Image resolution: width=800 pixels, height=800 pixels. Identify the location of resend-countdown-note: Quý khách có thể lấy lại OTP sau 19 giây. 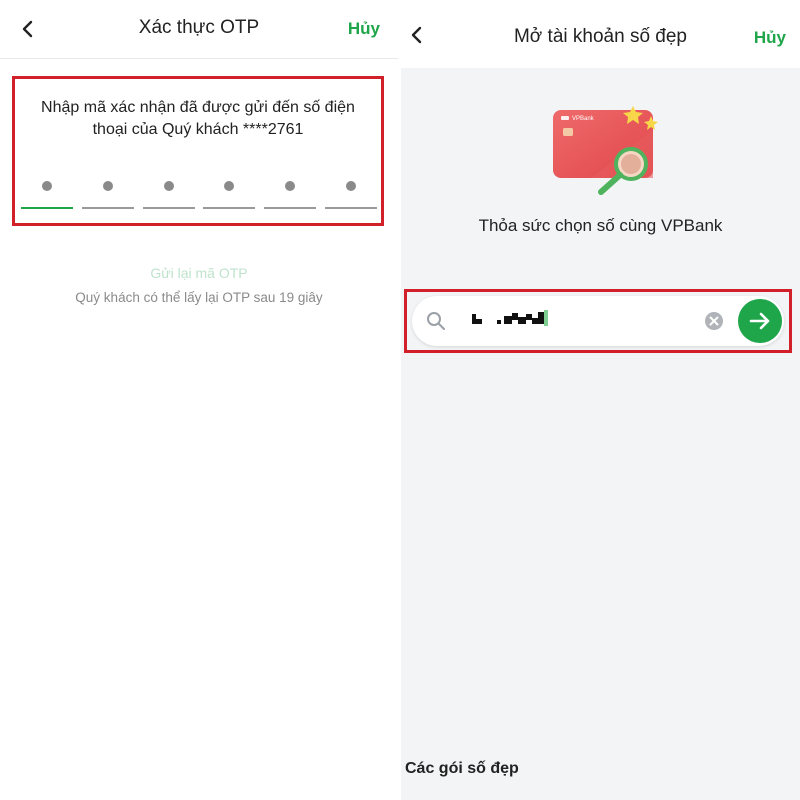
(199, 297).